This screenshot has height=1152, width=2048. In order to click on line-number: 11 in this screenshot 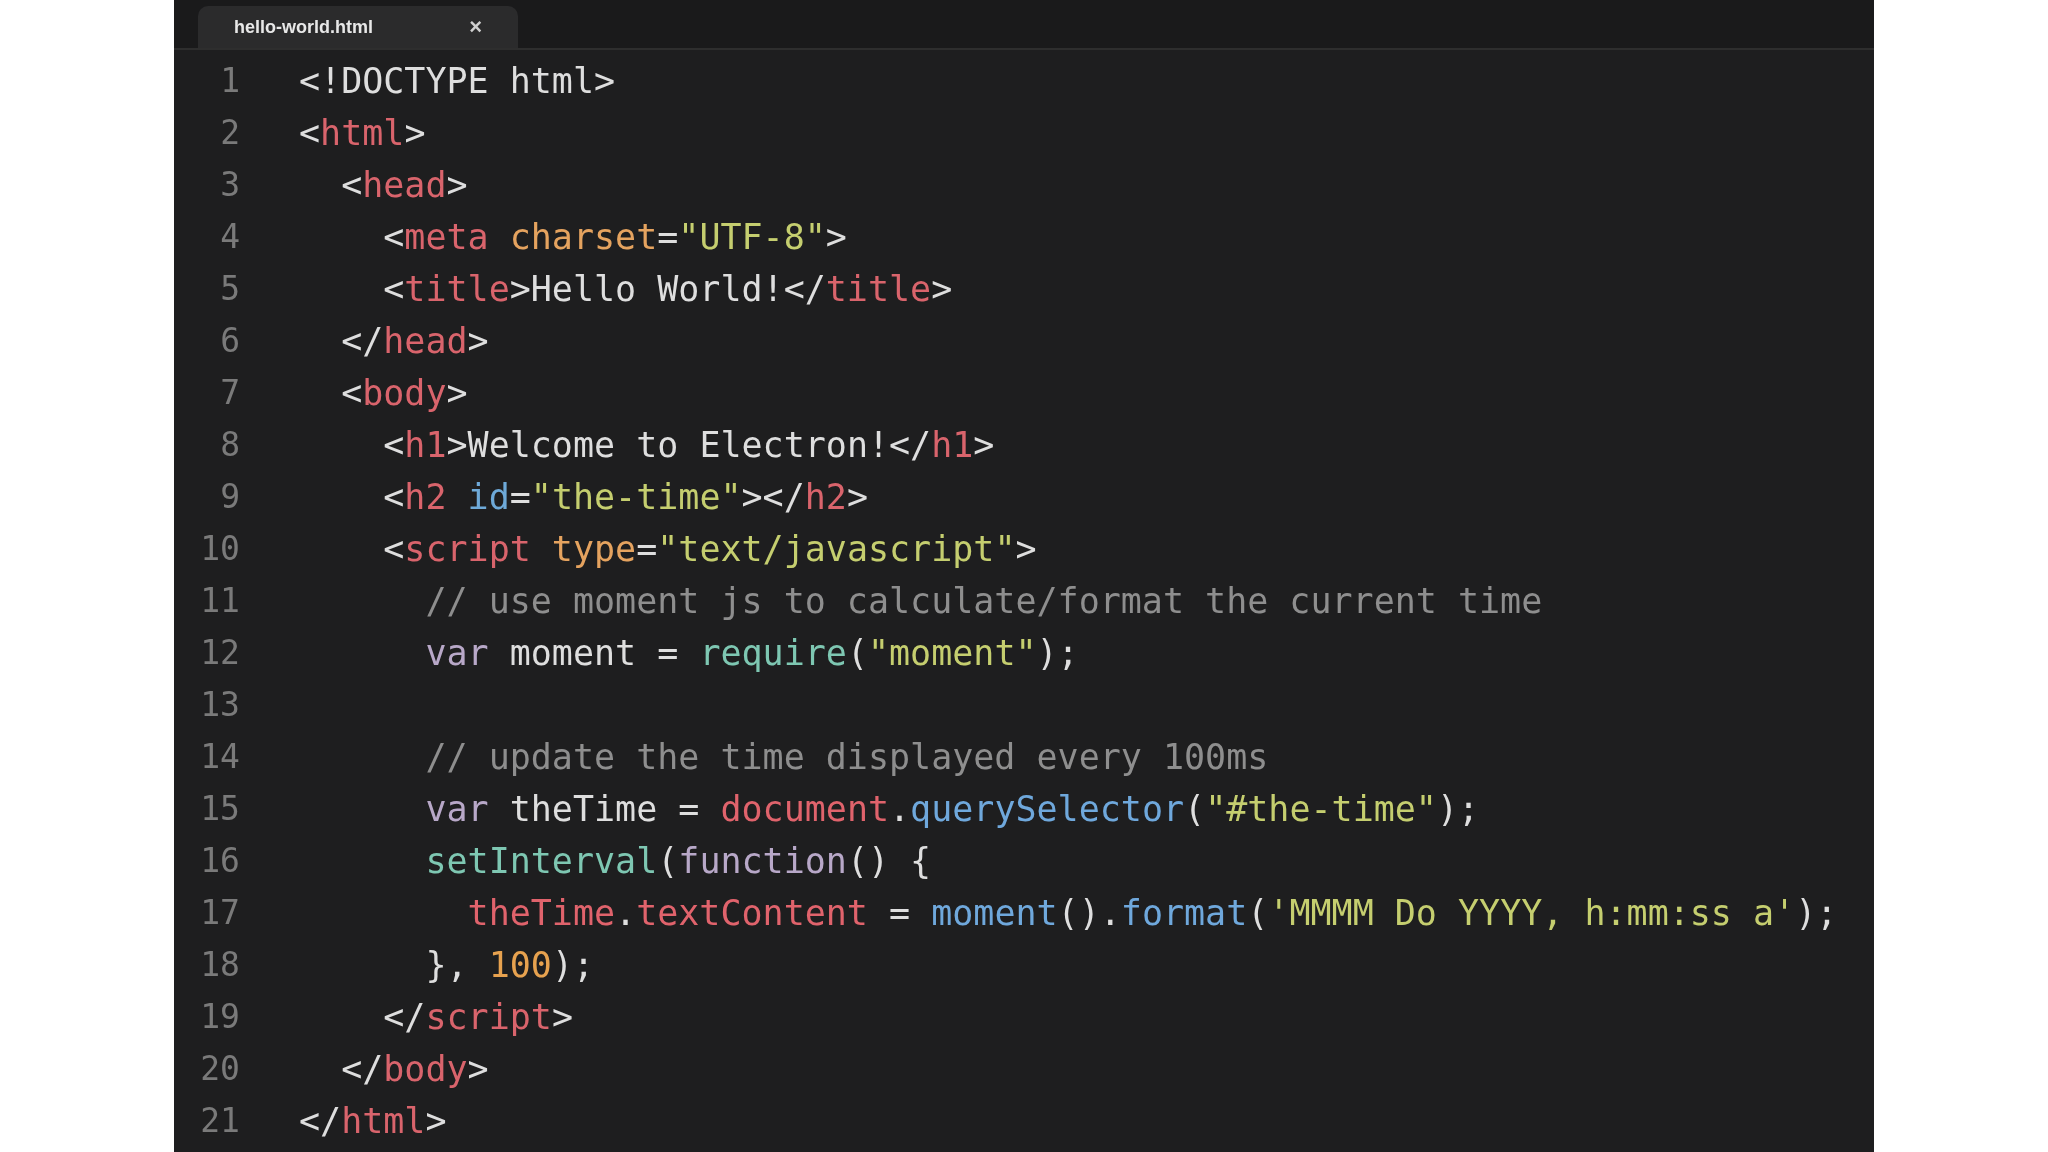, I will do `click(219, 601)`.